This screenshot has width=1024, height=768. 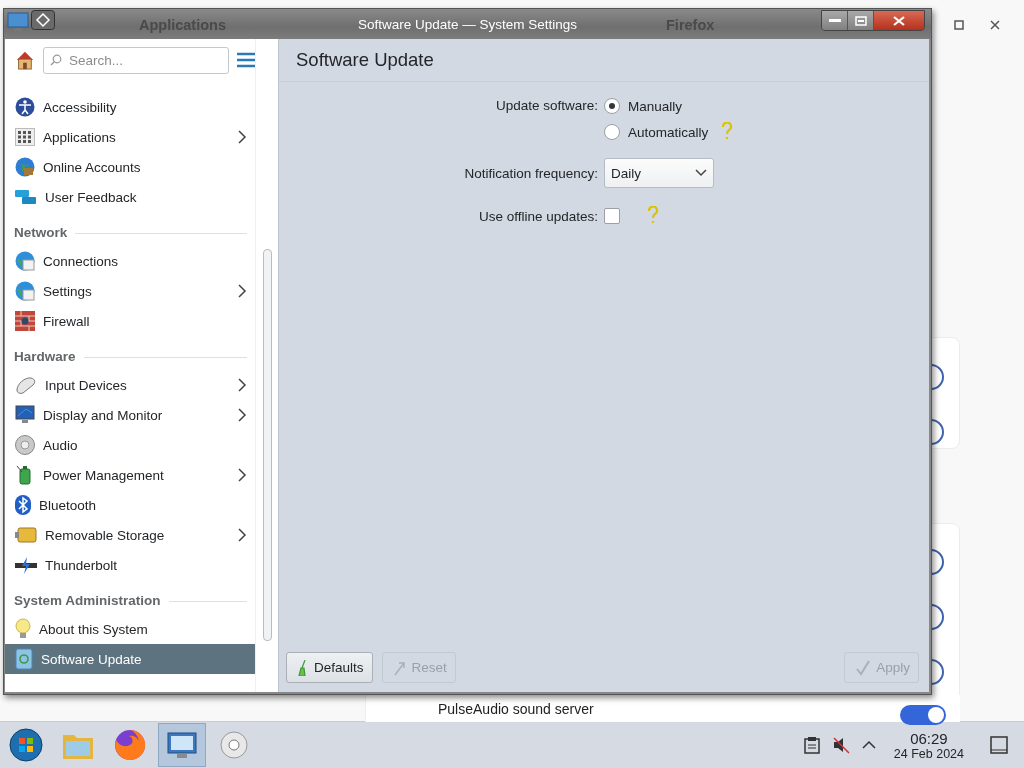 I want to click on monitor-icon, so click(x=25, y=415).